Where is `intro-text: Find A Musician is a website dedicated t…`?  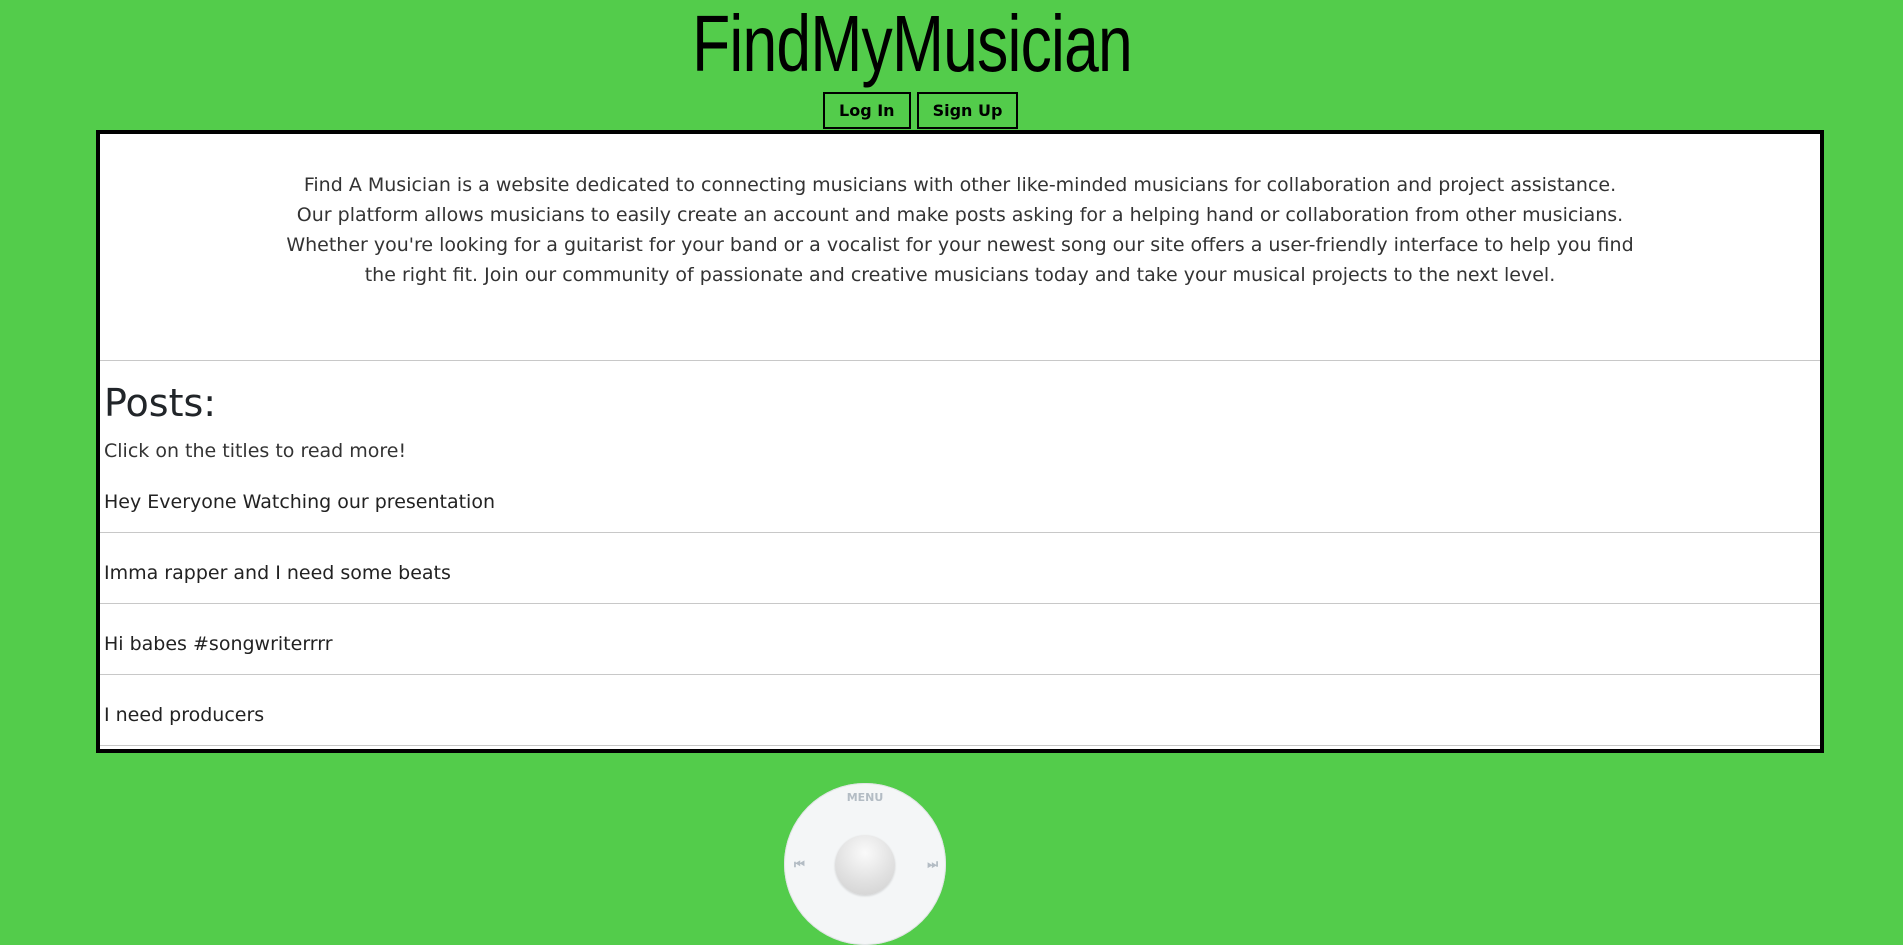 intro-text: Find A Musician is a website dedicated t… is located at coordinates (960, 230).